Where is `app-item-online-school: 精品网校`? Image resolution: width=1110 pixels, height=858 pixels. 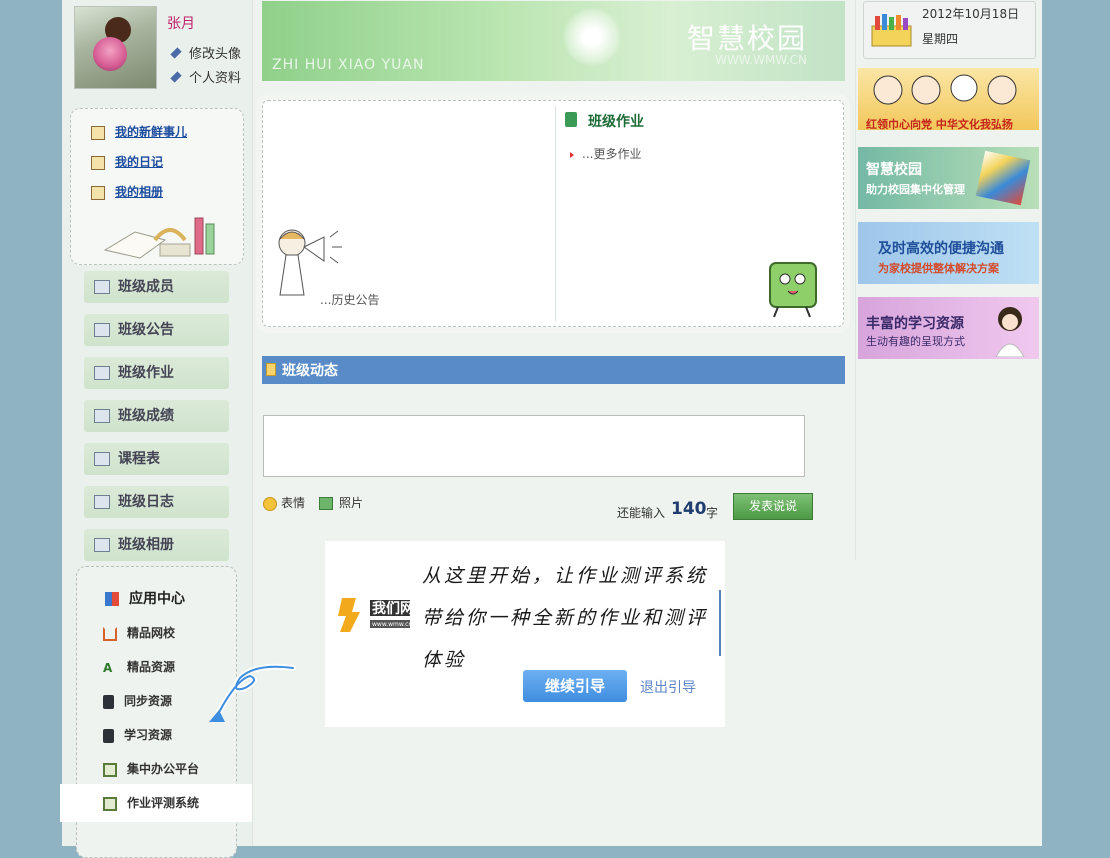
app-item-online-school: 精品网校 is located at coordinates (139, 632).